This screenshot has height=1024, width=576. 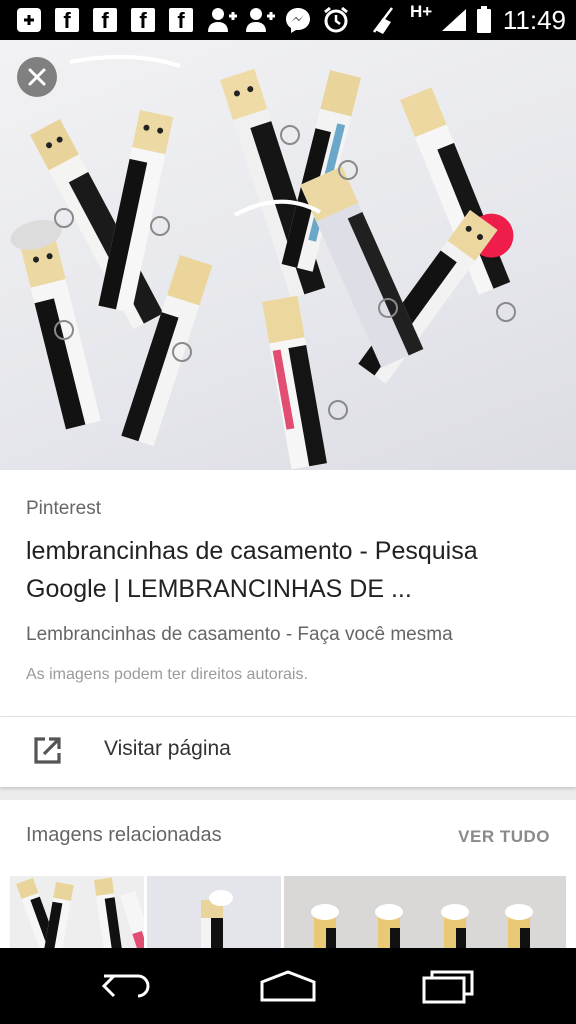 I want to click on home-button, so click(x=288, y=986).